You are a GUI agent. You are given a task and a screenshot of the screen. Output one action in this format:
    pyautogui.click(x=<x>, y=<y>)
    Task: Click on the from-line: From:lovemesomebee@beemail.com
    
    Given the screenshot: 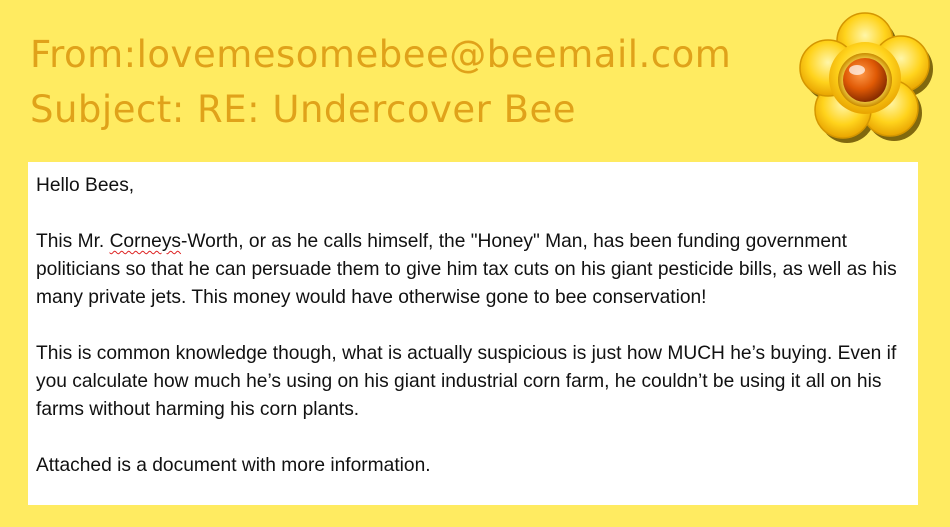 What is the action you would take?
    pyautogui.click(x=381, y=54)
    